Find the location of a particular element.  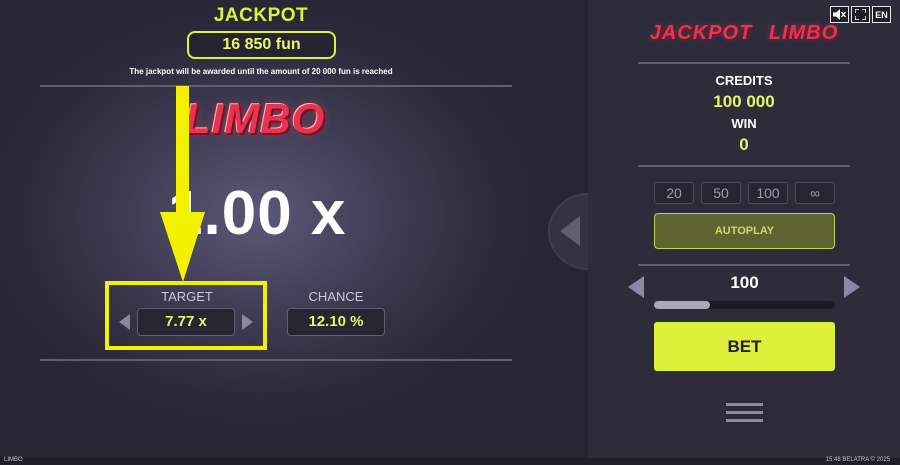

bet-decrease-arrow-icon is located at coordinates (636, 287).